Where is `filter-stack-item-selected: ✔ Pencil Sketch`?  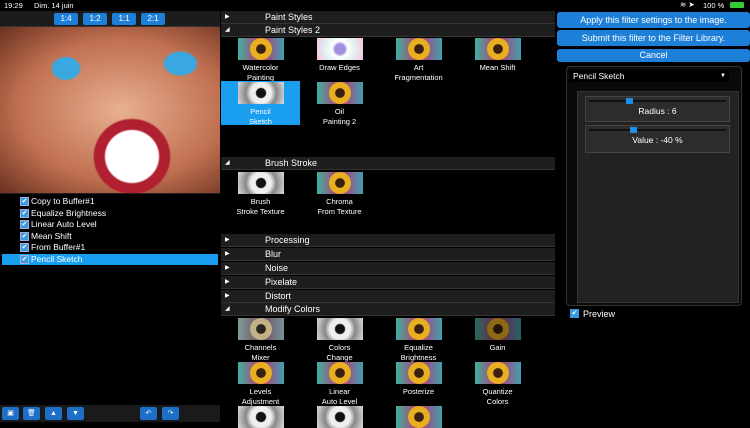
filter-stack-item-selected: ✔ Pencil Sketch is located at coordinates (110, 259).